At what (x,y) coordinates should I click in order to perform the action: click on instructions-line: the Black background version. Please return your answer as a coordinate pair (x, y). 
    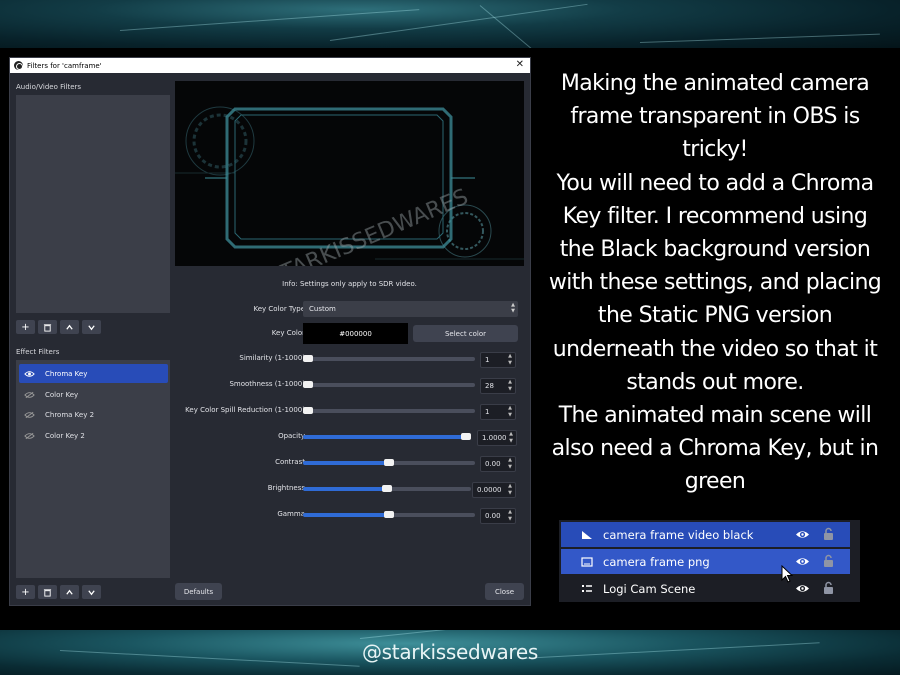
    Looking at the image, I should click on (715, 250).